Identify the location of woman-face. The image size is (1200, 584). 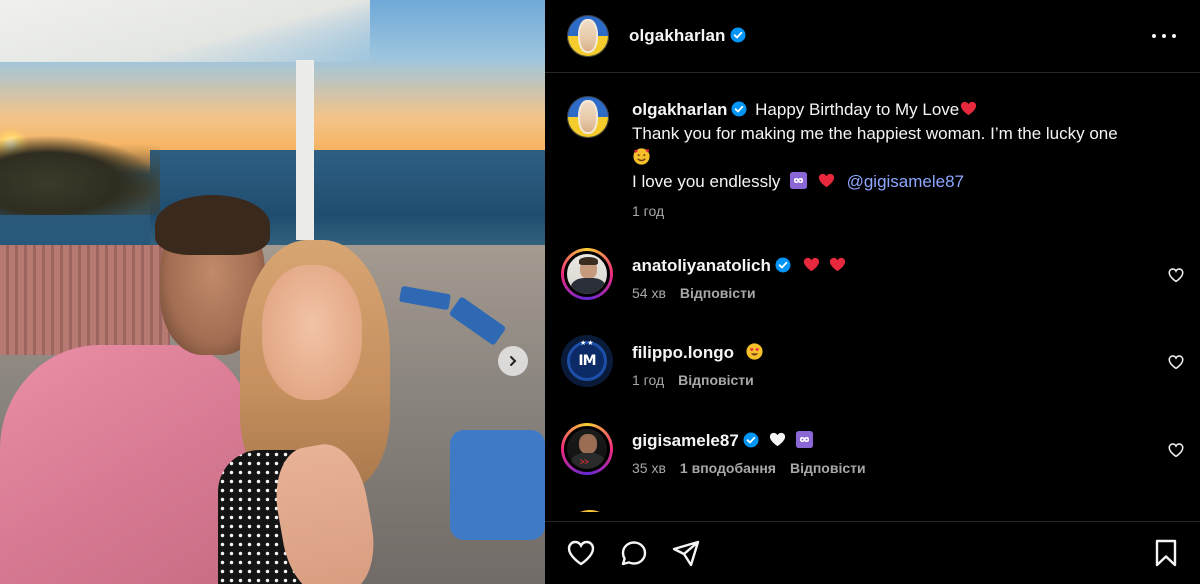
(312, 332).